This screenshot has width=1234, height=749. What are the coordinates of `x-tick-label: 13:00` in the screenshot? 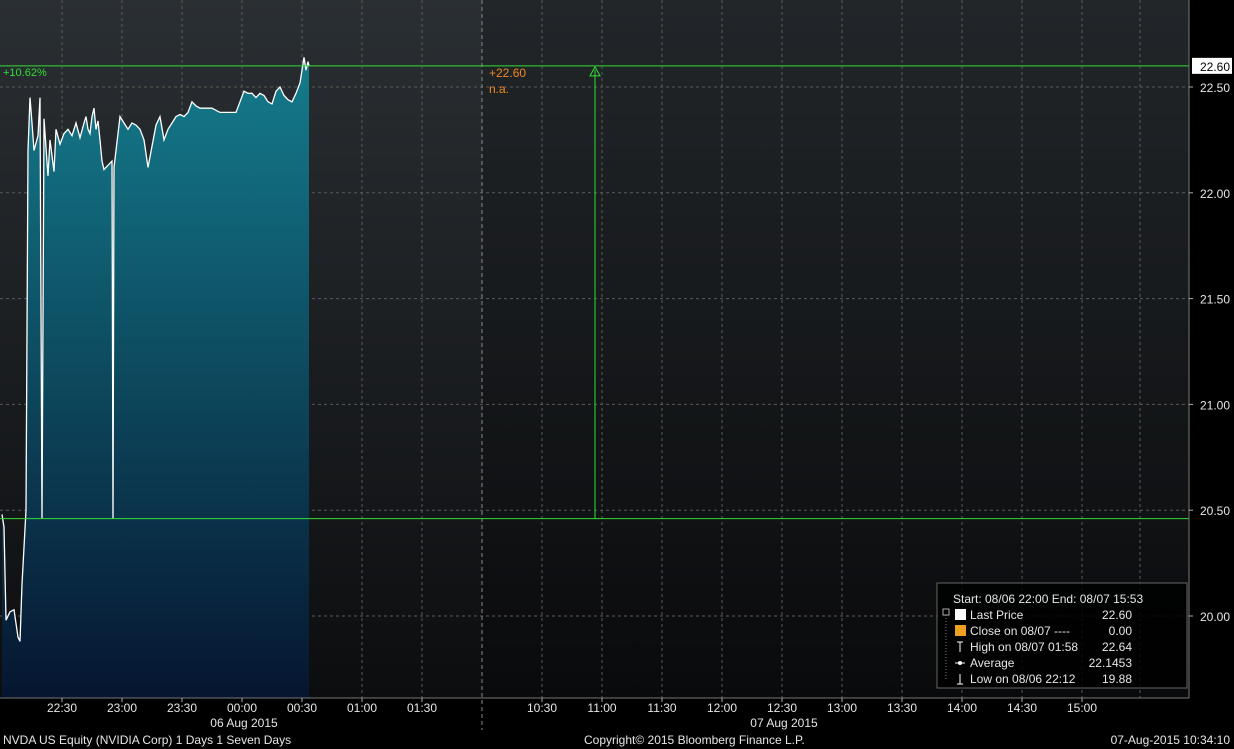 It's located at (842, 708).